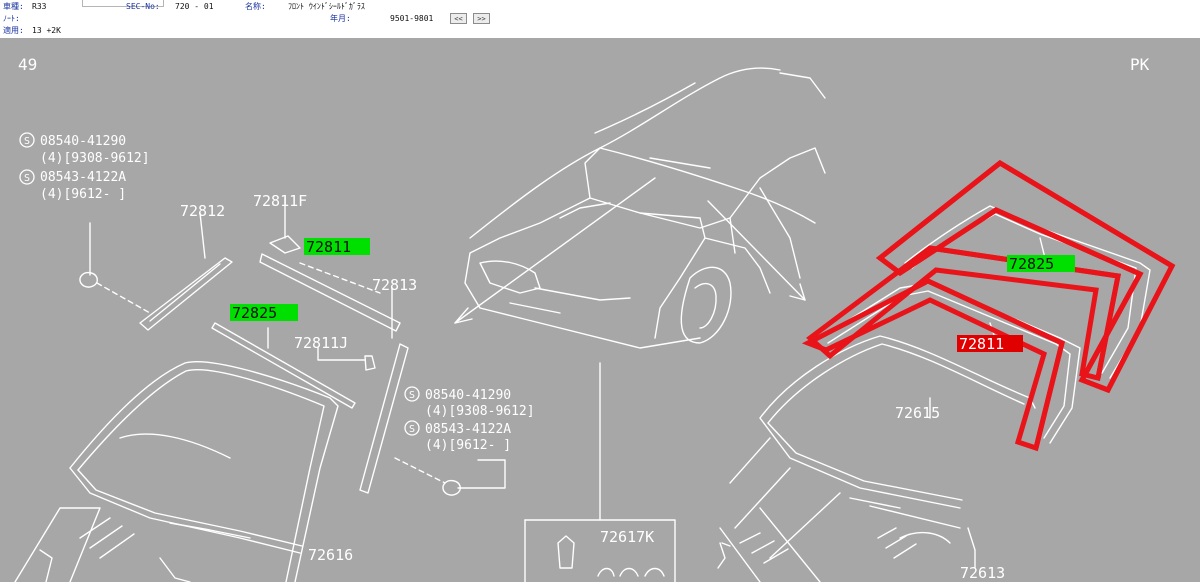  What do you see at coordinates (255, 6) in the screenshot?
I see `part-name-label: 名称:` at bounding box center [255, 6].